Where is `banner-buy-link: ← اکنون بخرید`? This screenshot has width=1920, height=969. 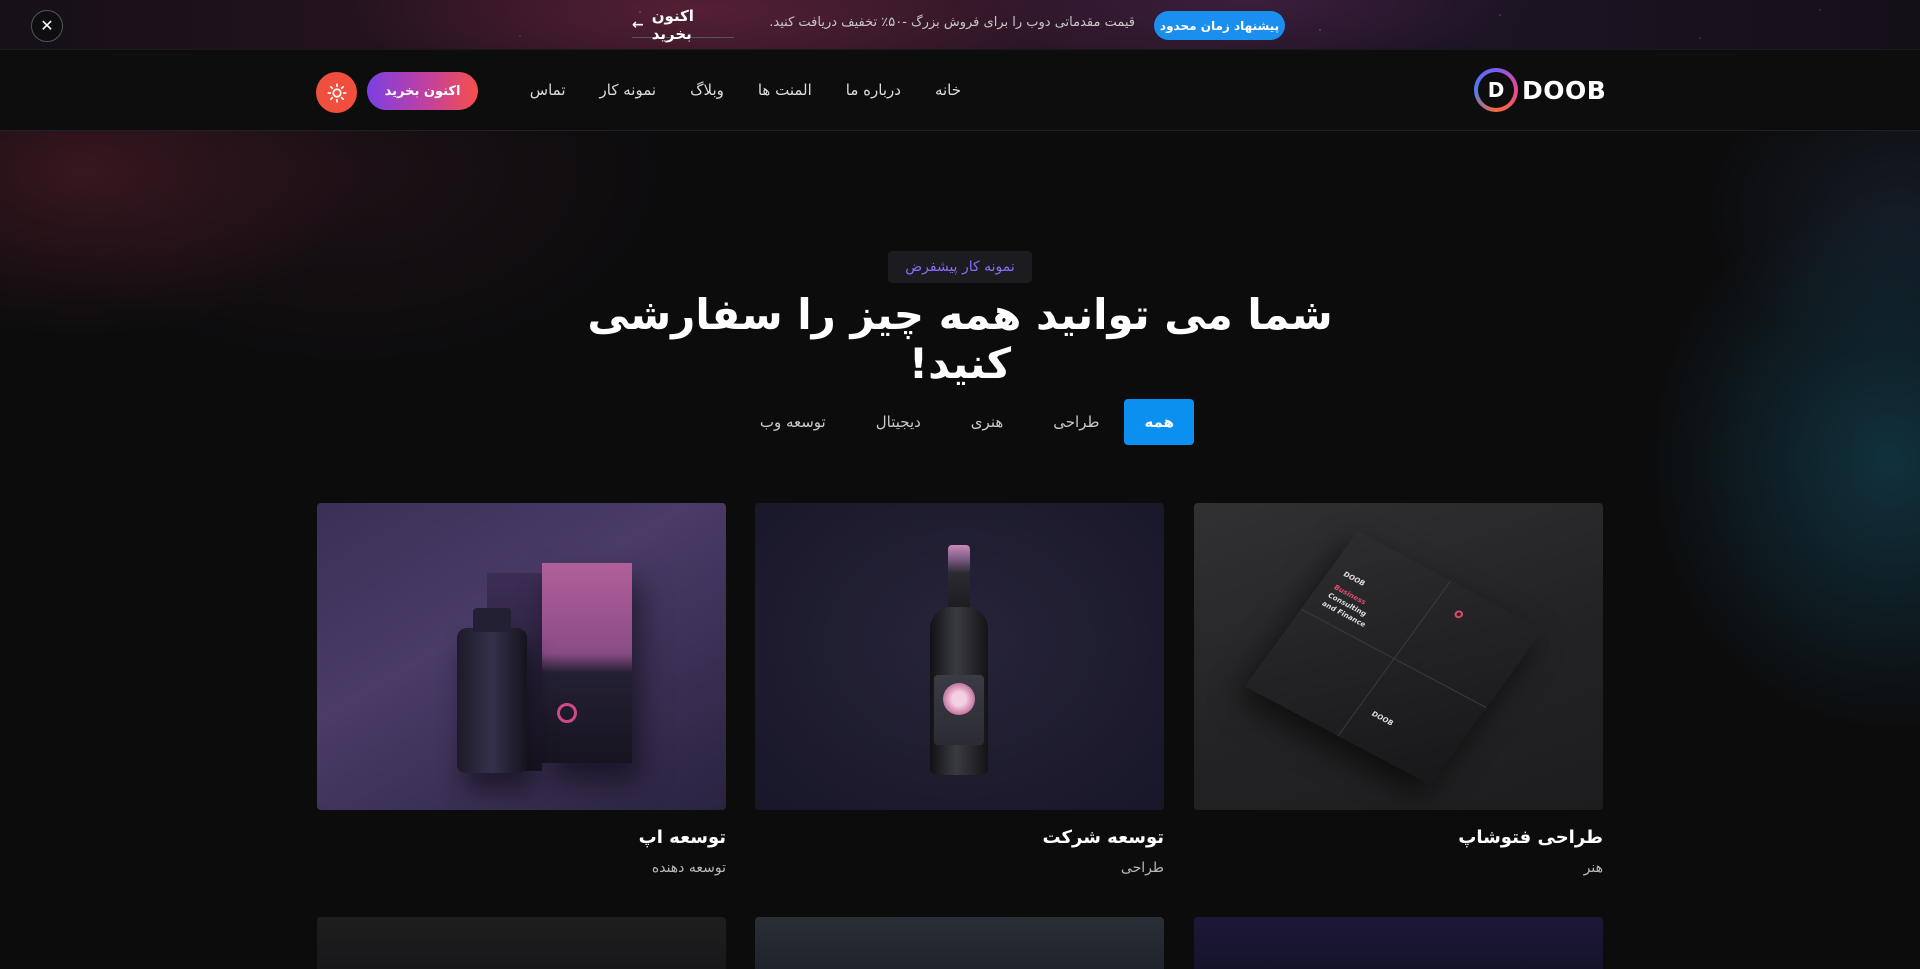
banner-buy-link: ← اکنون بخرید is located at coordinates (683, 25).